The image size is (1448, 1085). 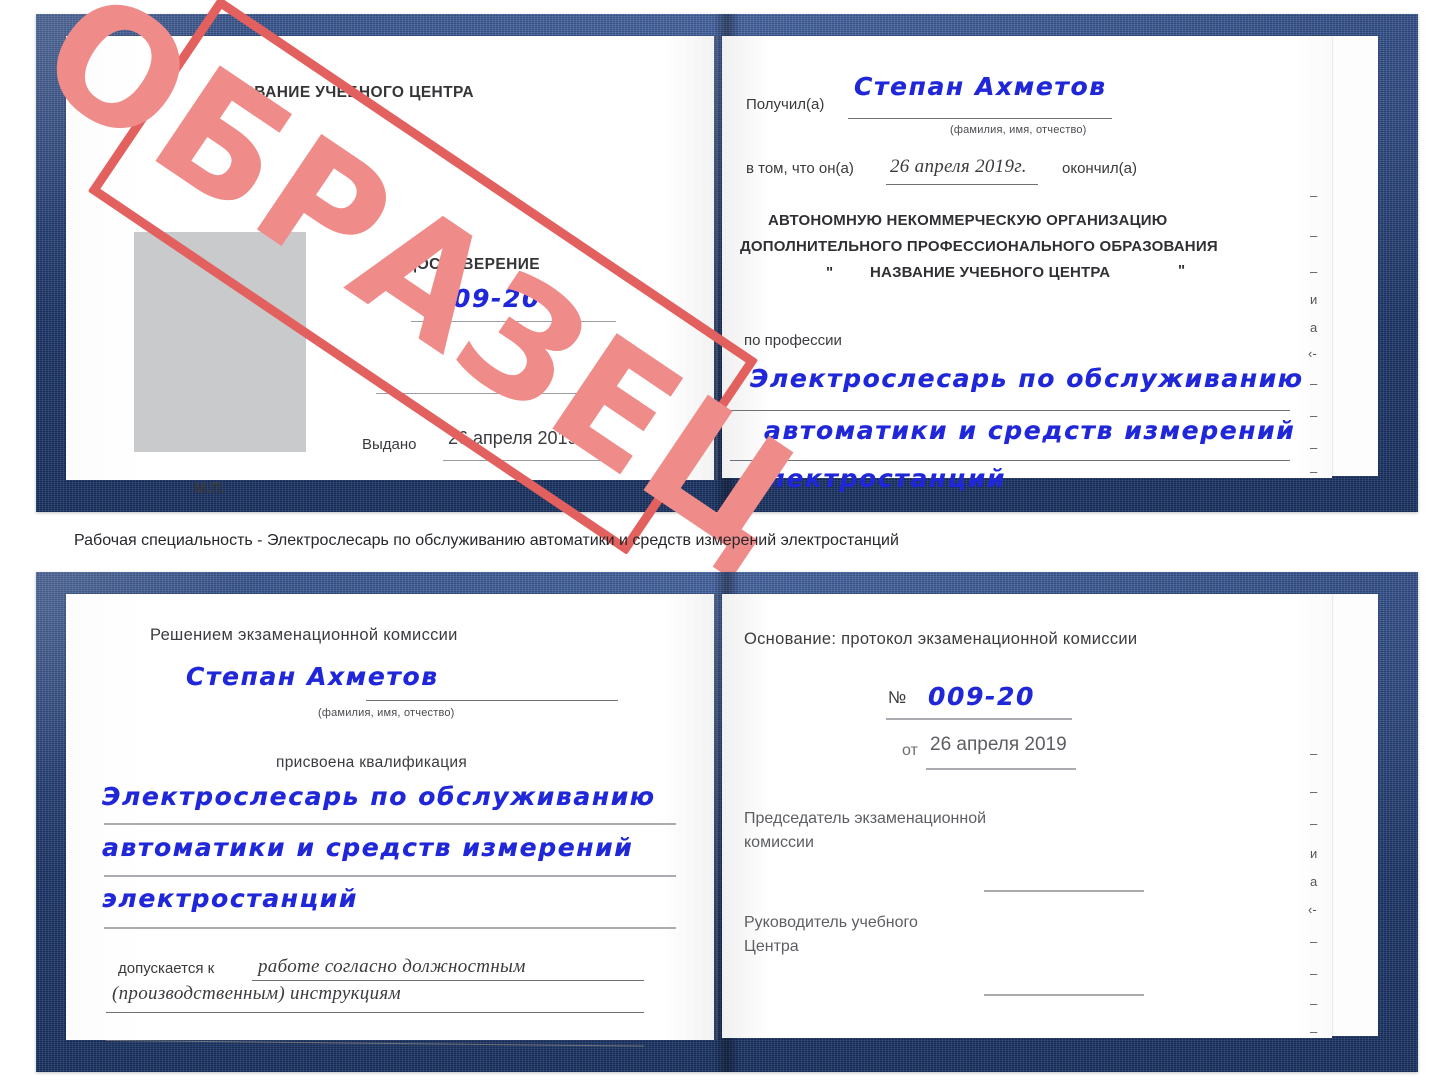 I want to click on organization-line-1: АВТОНОМНУЮ НЕКОММЕРЧЕСКУЮ ОРГАНИЗАЦИЮ, so click(x=968, y=220).